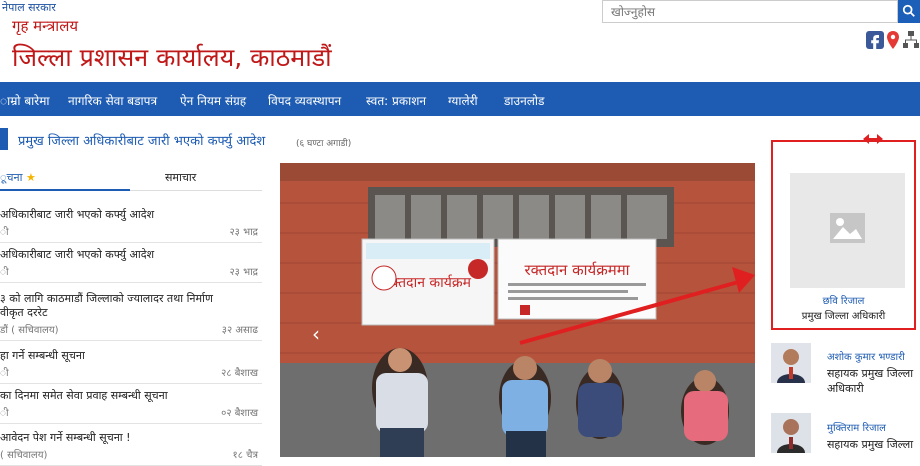 This screenshot has width=920, height=466. Describe the element at coordinates (25, 100) in the screenshot. I see `nav-about: ाम्रो बारेमा` at that location.